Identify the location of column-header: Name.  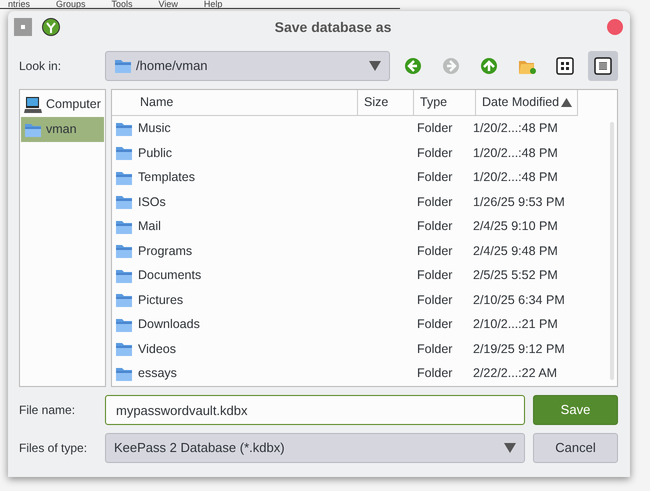
(235, 103).